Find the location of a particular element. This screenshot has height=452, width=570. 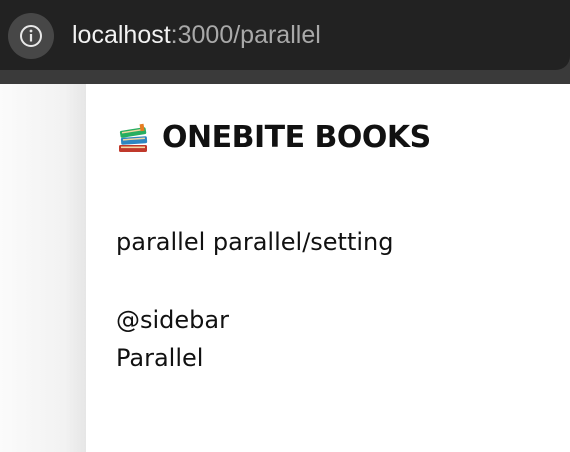

side-gutter is located at coordinates (43, 268).